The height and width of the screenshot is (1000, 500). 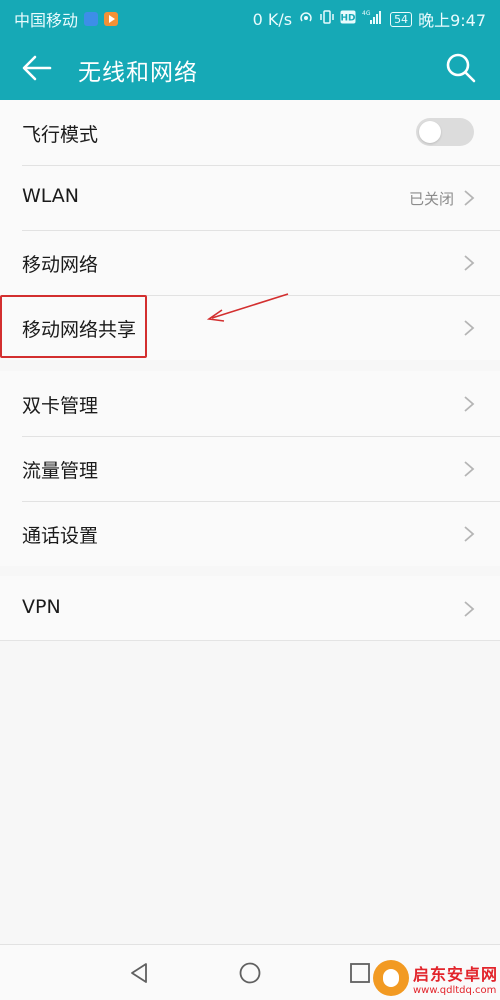 I want to click on notification-app-icon, so click(x=91, y=19).